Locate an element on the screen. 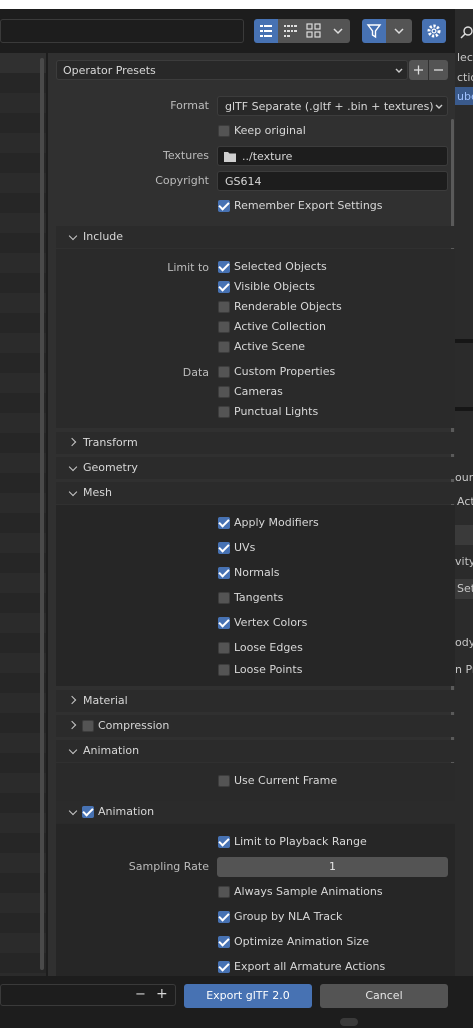  mesh-section-title: Mesh is located at coordinates (97, 492).